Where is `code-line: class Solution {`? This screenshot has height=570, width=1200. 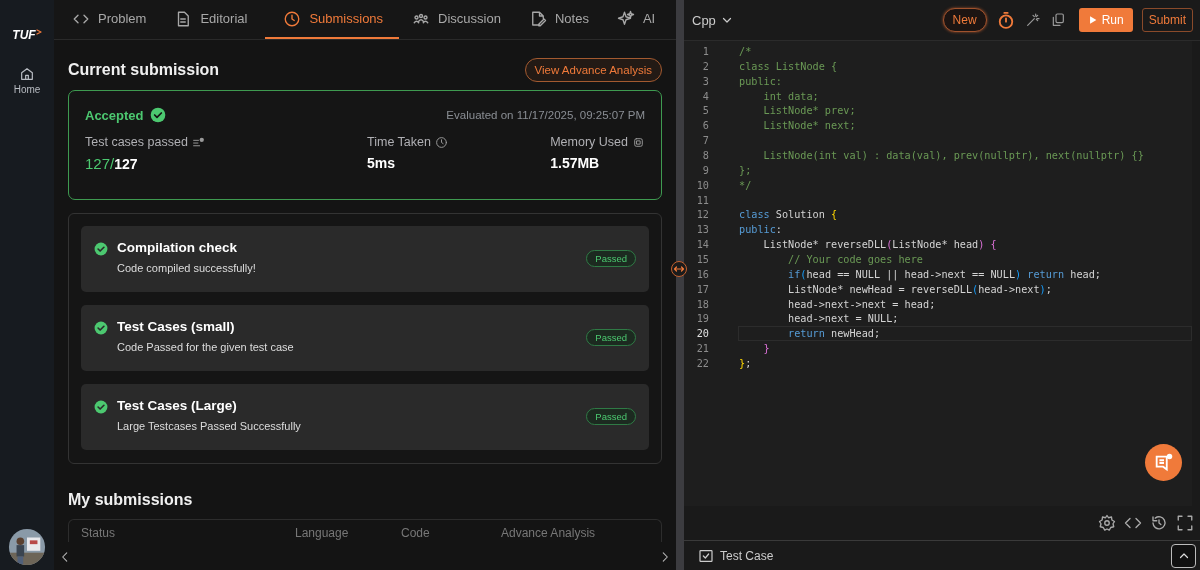
code-line: class Solution { is located at coordinates (788, 215).